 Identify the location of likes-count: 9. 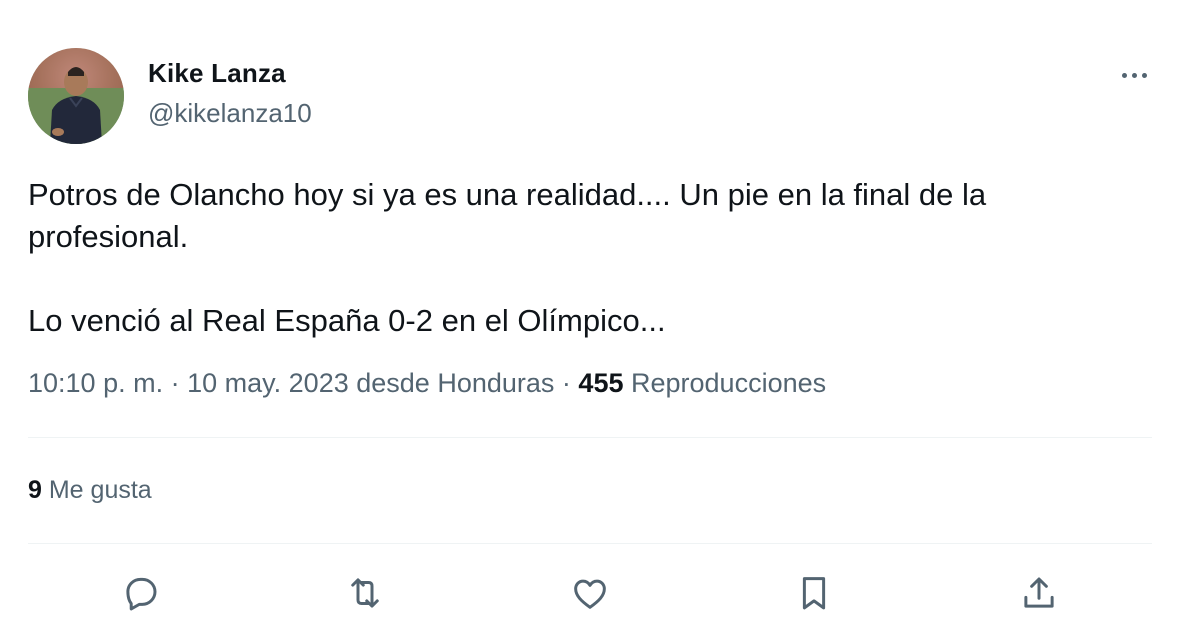
(35, 490).